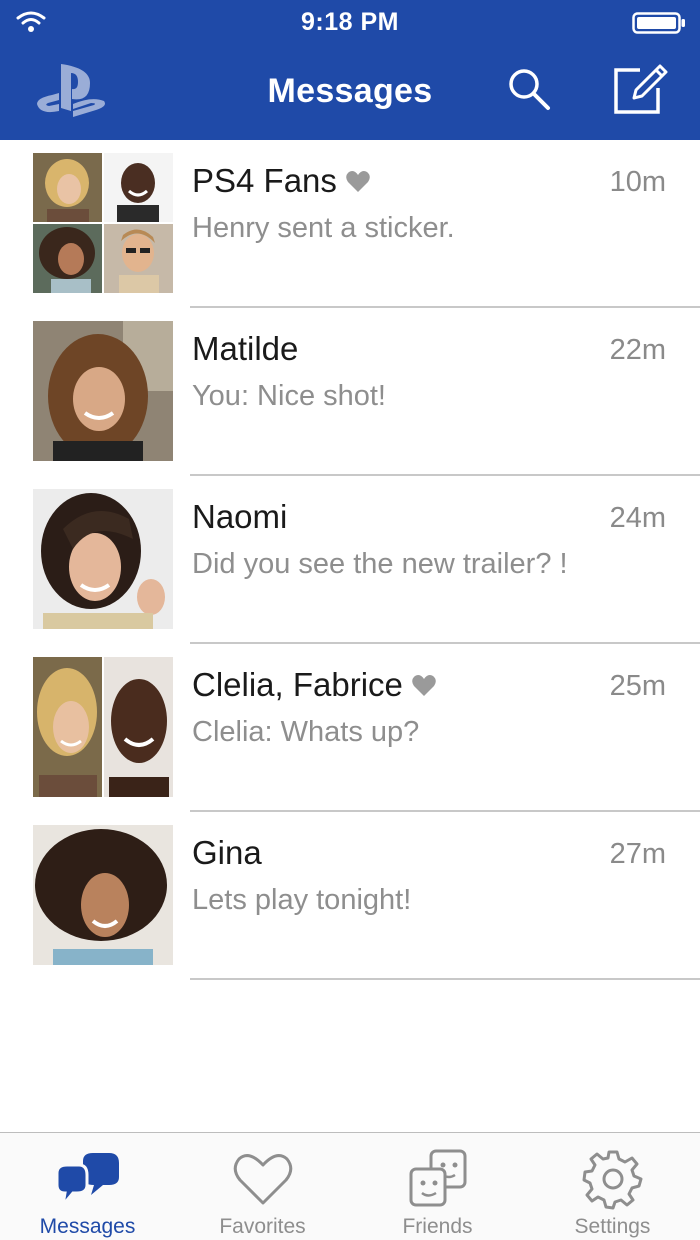 This screenshot has height=1240, width=700. What do you see at coordinates (637, 518) in the screenshot?
I see `conversation-time: 24m` at bounding box center [637, 518].